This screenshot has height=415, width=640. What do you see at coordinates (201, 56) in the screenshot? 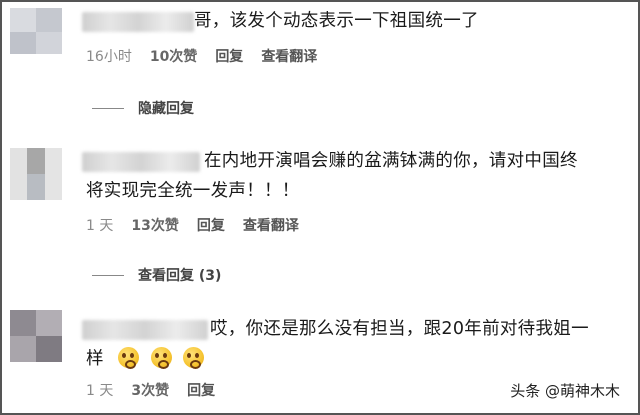
I see `comment-meta: 16小时 10次赞 回复 查看翻译` at bounding box center [201, 56].